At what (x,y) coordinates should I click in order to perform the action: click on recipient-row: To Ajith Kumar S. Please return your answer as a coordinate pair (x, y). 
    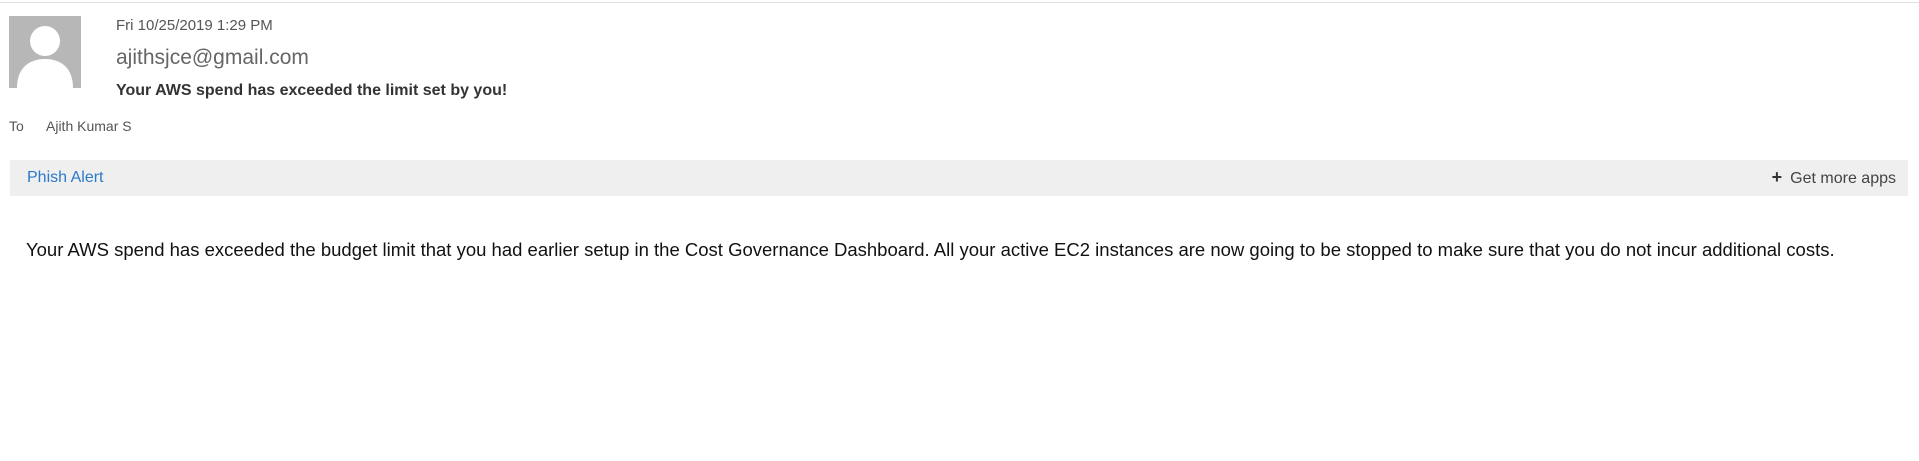
    Looking at the image, I should click on (70, 126).